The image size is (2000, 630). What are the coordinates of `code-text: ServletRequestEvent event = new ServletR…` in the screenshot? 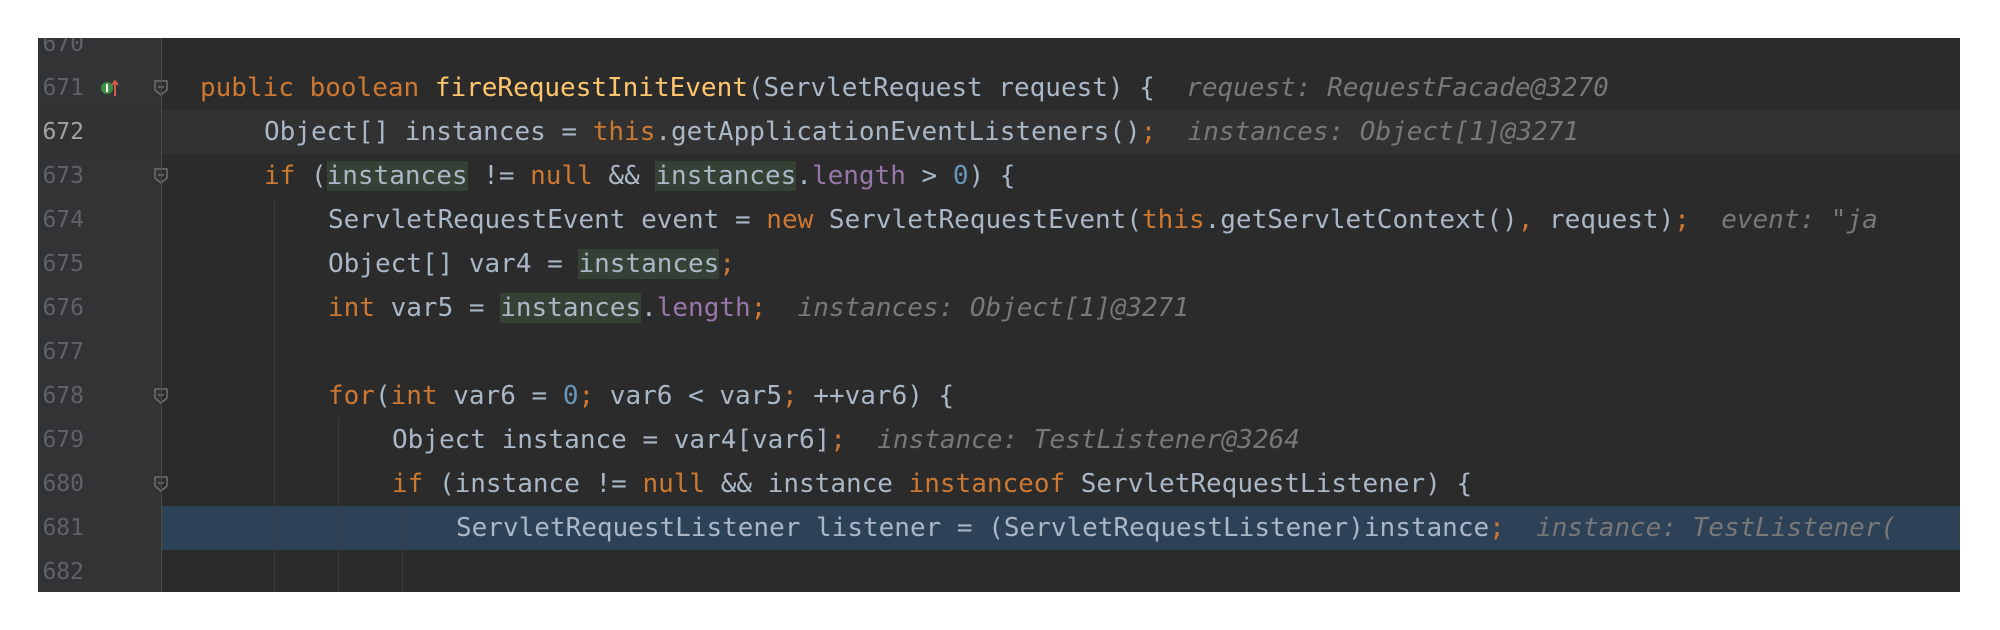 It's located at (1103, 220).